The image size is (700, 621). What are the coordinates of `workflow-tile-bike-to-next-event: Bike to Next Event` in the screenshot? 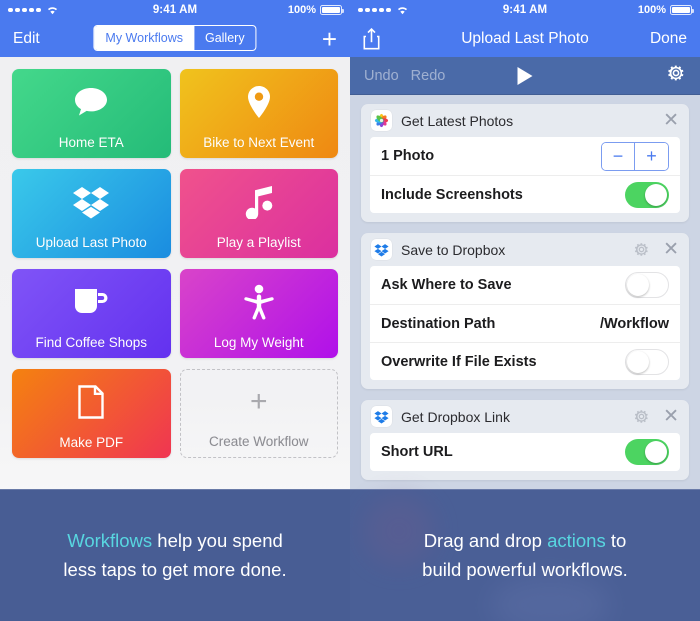 It's located at (259, 113).